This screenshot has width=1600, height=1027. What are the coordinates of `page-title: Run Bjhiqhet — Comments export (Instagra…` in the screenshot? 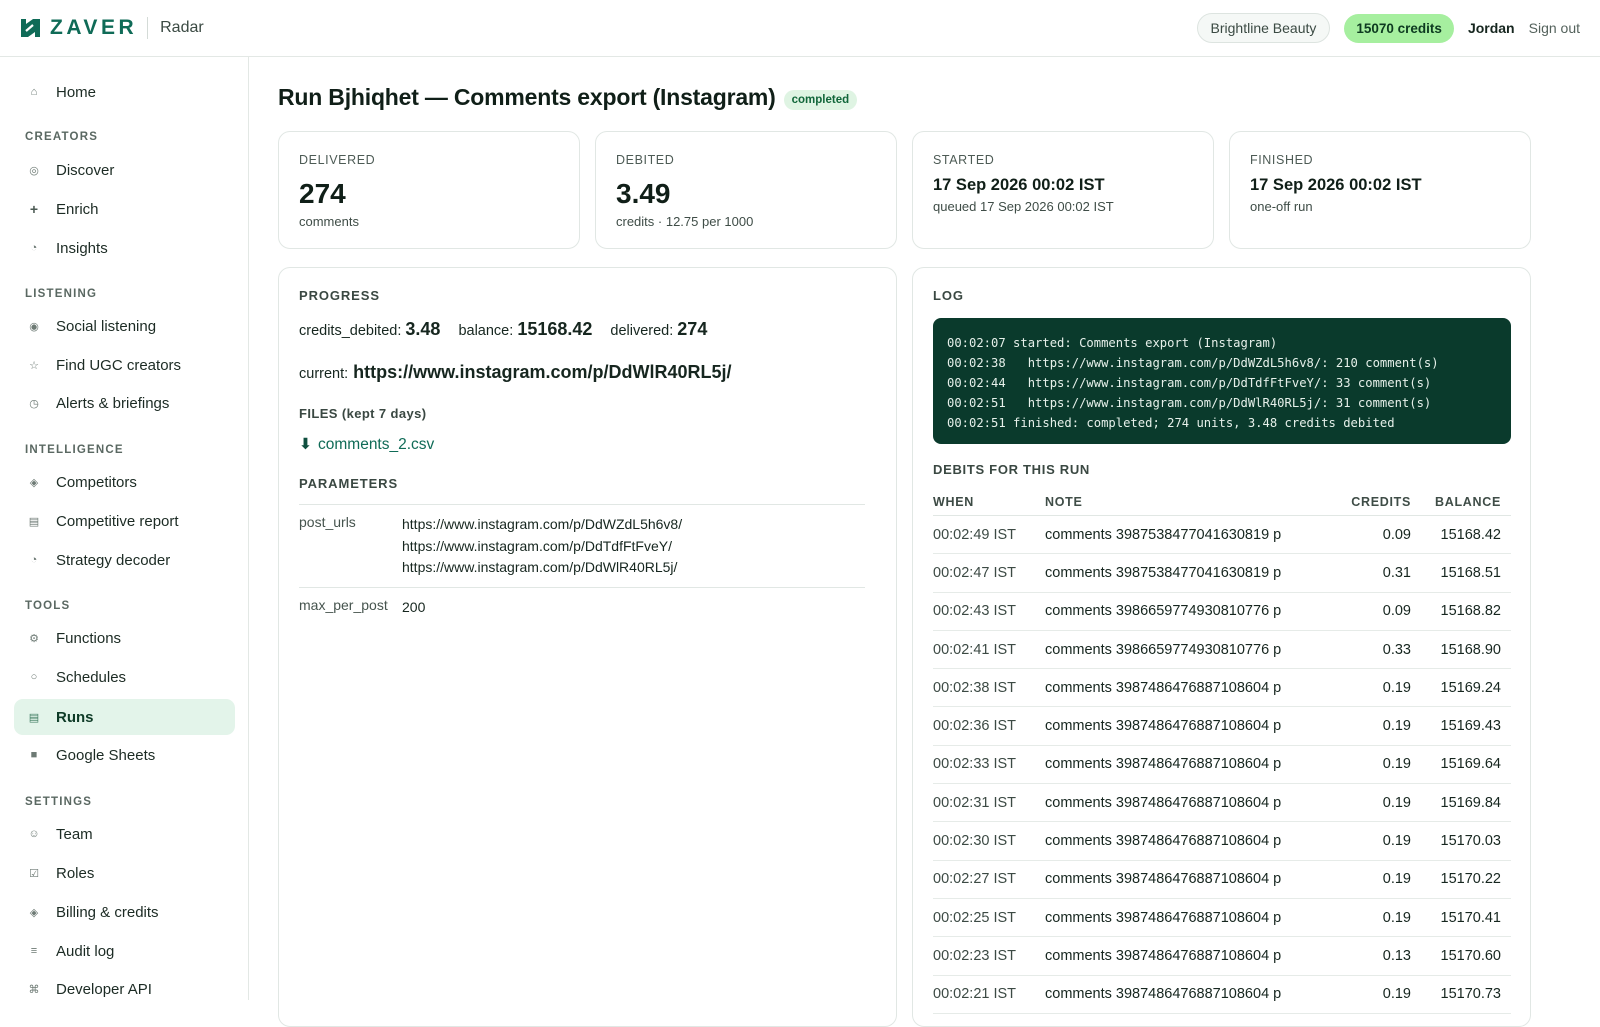 It's located at (527, 97).